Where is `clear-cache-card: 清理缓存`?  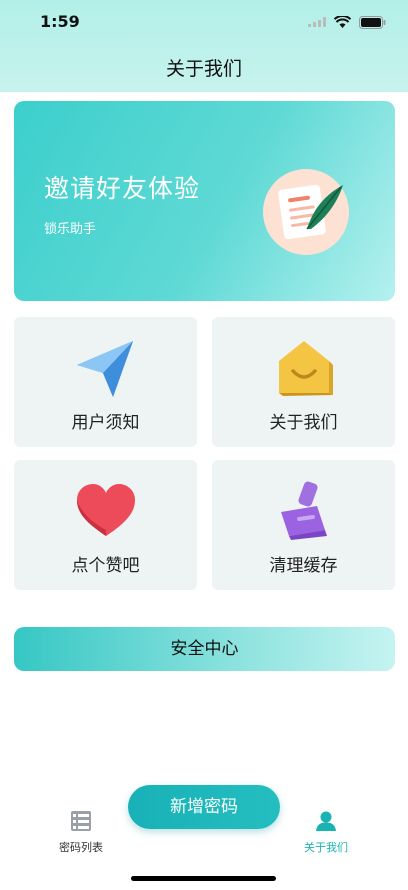 clear-cache-card: 清理缓存 is located at coordinates (303, 525).